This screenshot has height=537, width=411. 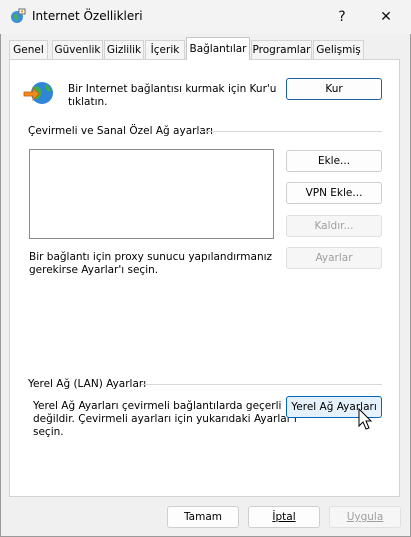 I want to click on mouse-cursor-icon, so click(x=366, y=419).